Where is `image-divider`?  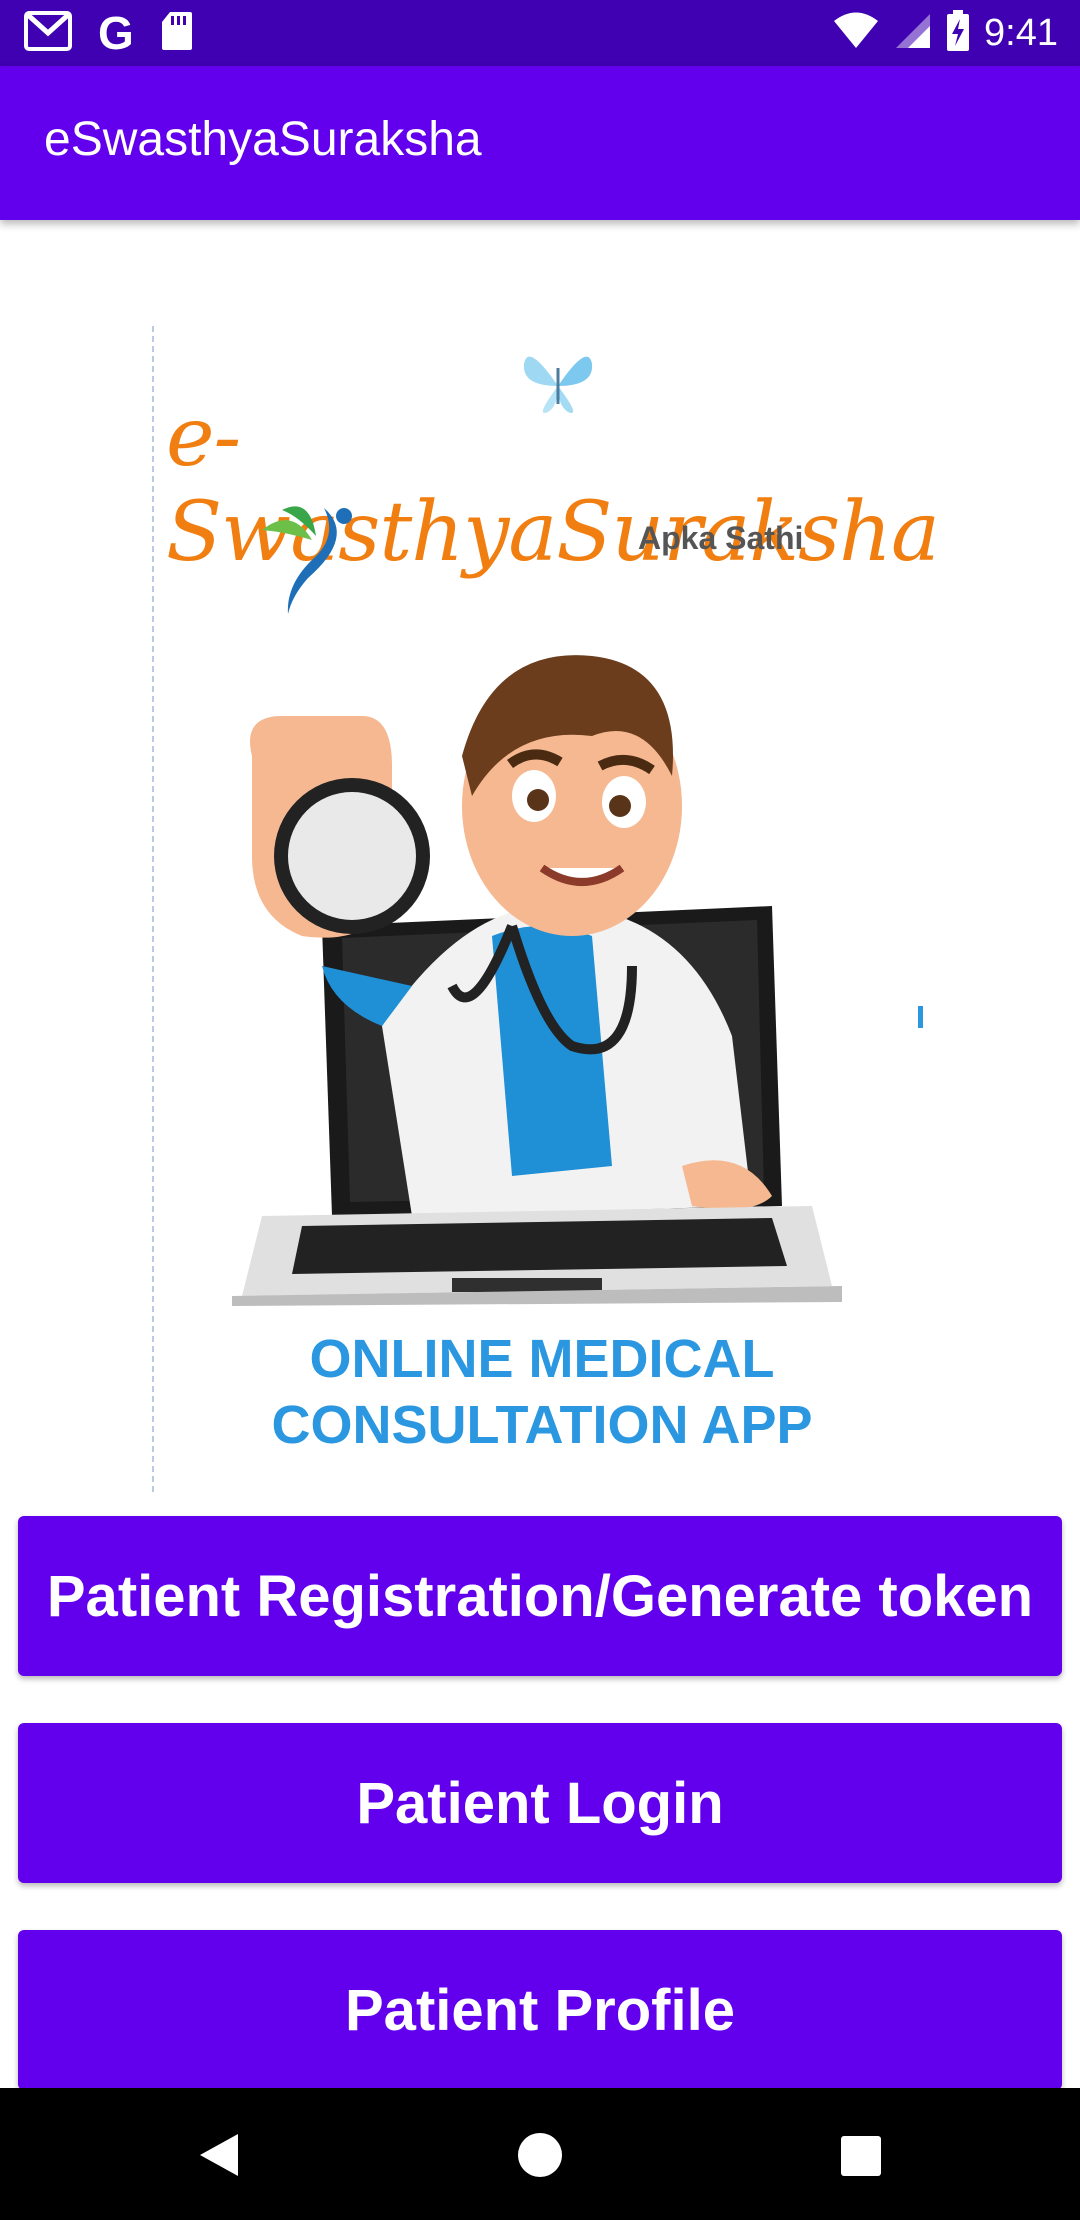 image-divider is located at coordinates (153, 909).